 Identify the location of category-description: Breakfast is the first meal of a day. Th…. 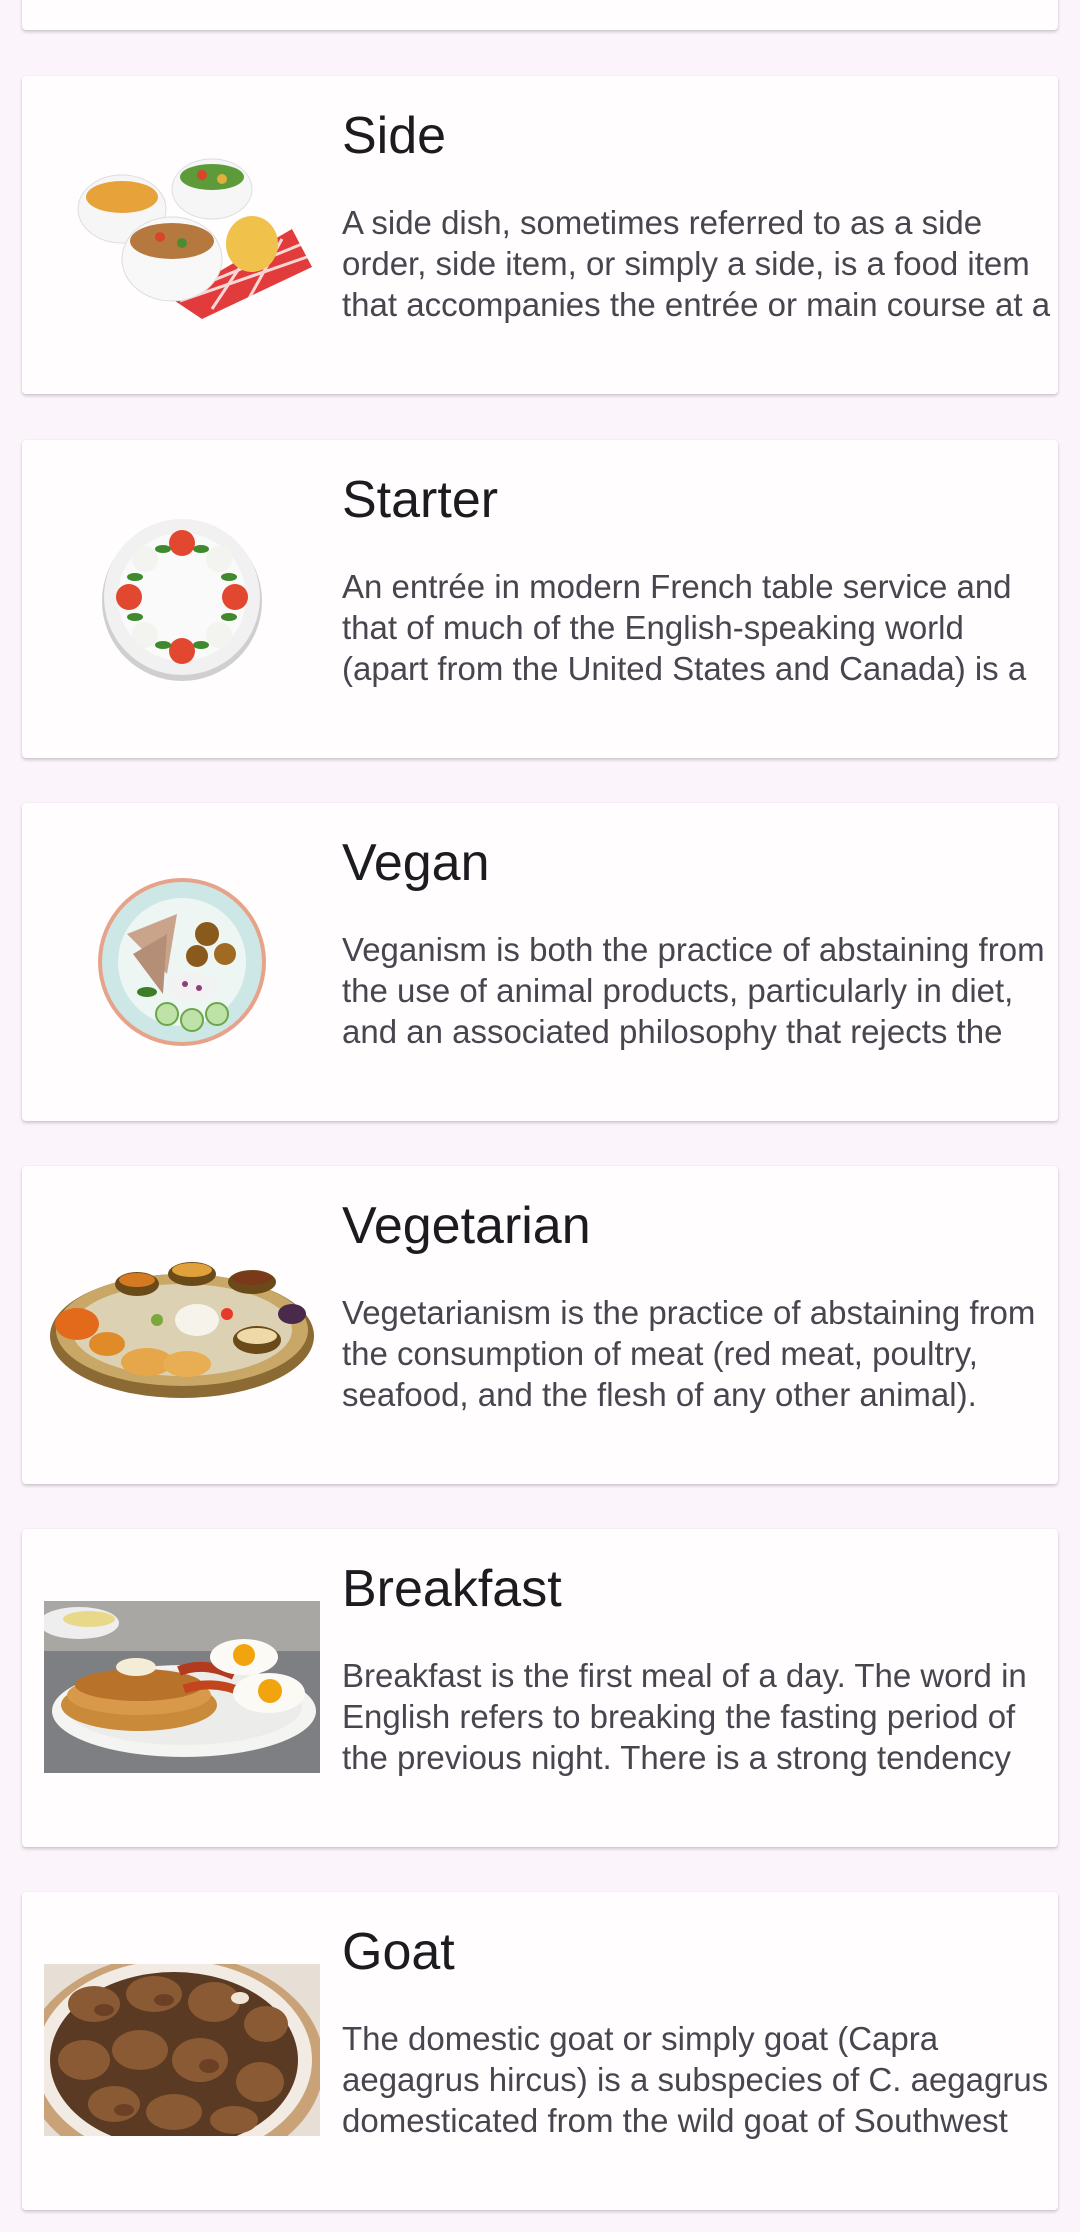
(684, 1716).